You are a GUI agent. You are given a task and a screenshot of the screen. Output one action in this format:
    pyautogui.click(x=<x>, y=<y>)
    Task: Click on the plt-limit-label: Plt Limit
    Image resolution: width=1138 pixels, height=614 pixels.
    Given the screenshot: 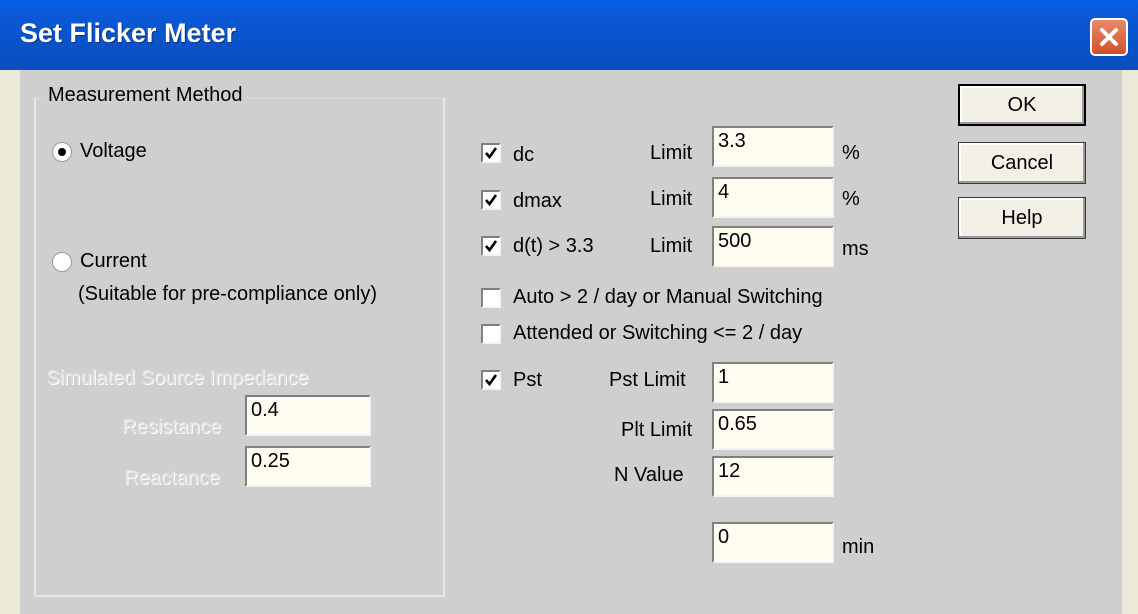 What is the action you would take?
    pyautogui.click(x=657, y=430)
    